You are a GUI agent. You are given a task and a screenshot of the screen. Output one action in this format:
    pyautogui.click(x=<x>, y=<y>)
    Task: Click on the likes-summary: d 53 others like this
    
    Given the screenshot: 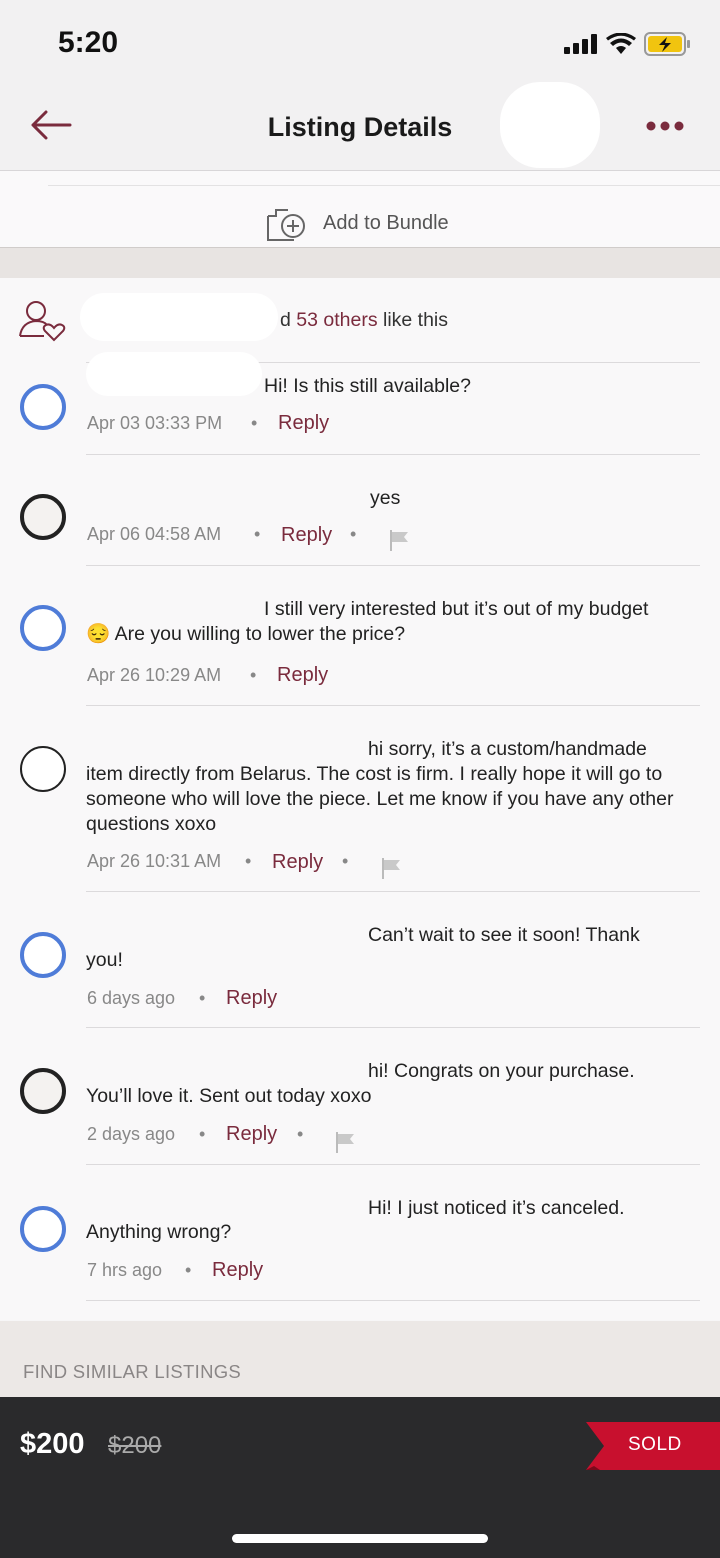 What is the action you would take?
    pyautogui.click(x=364, y=320)
    